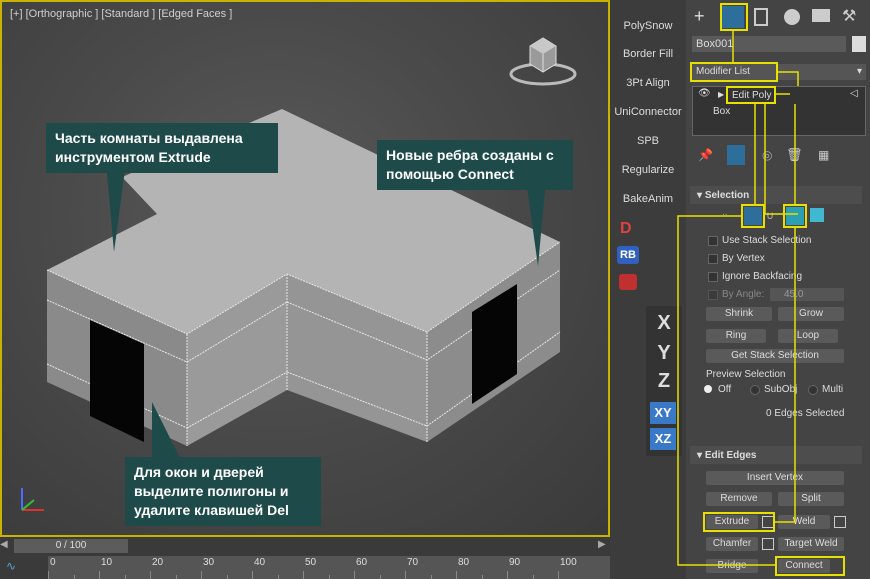 This screenshot has width=870, height=579. Describe the element at coordinates (158, 562) in the screenshot. I see `ruler-label: 20` at that location.